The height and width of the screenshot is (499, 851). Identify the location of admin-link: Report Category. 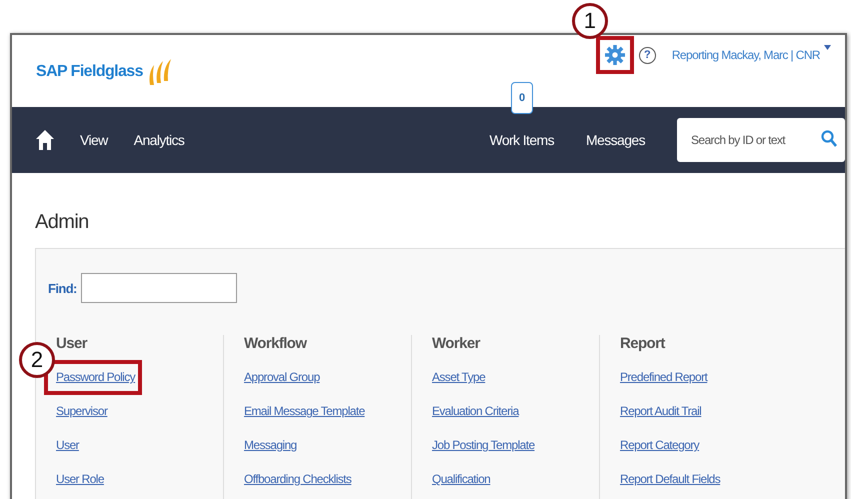
(660, 445).